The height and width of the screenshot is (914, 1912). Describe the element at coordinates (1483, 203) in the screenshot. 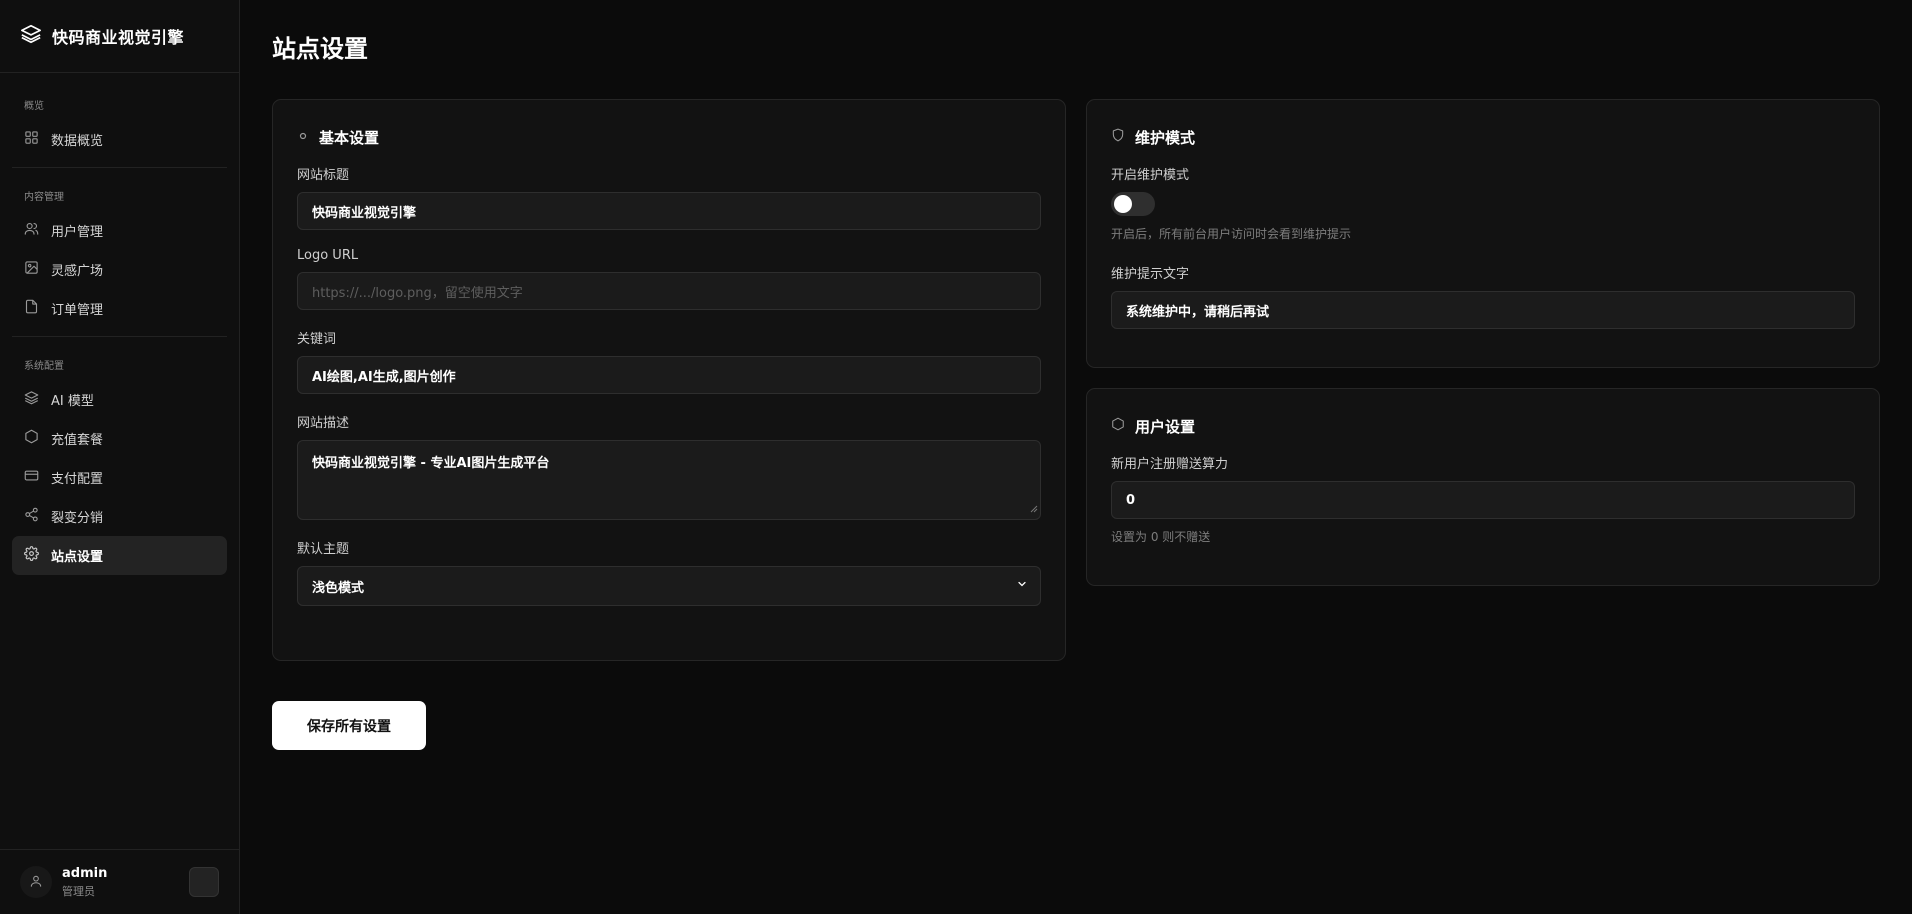

I see `maintenance-toggle-field: 开启维护模式 开启后，所有前台用户访问时会看到维护提示` at that location.